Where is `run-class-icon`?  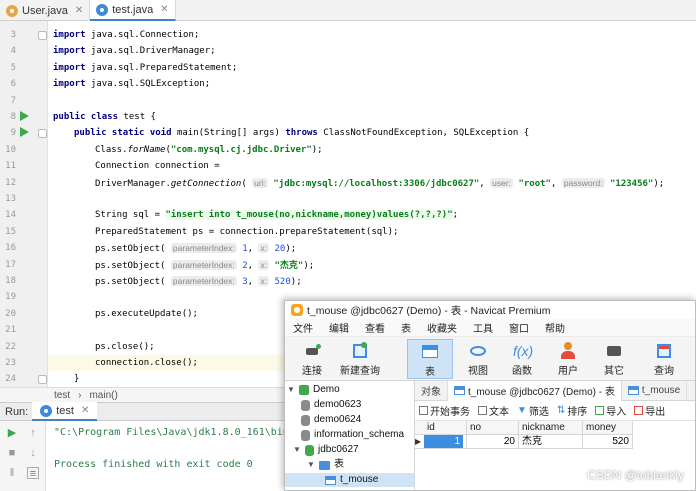 run-class-icon is located at coordinates (24, 116).